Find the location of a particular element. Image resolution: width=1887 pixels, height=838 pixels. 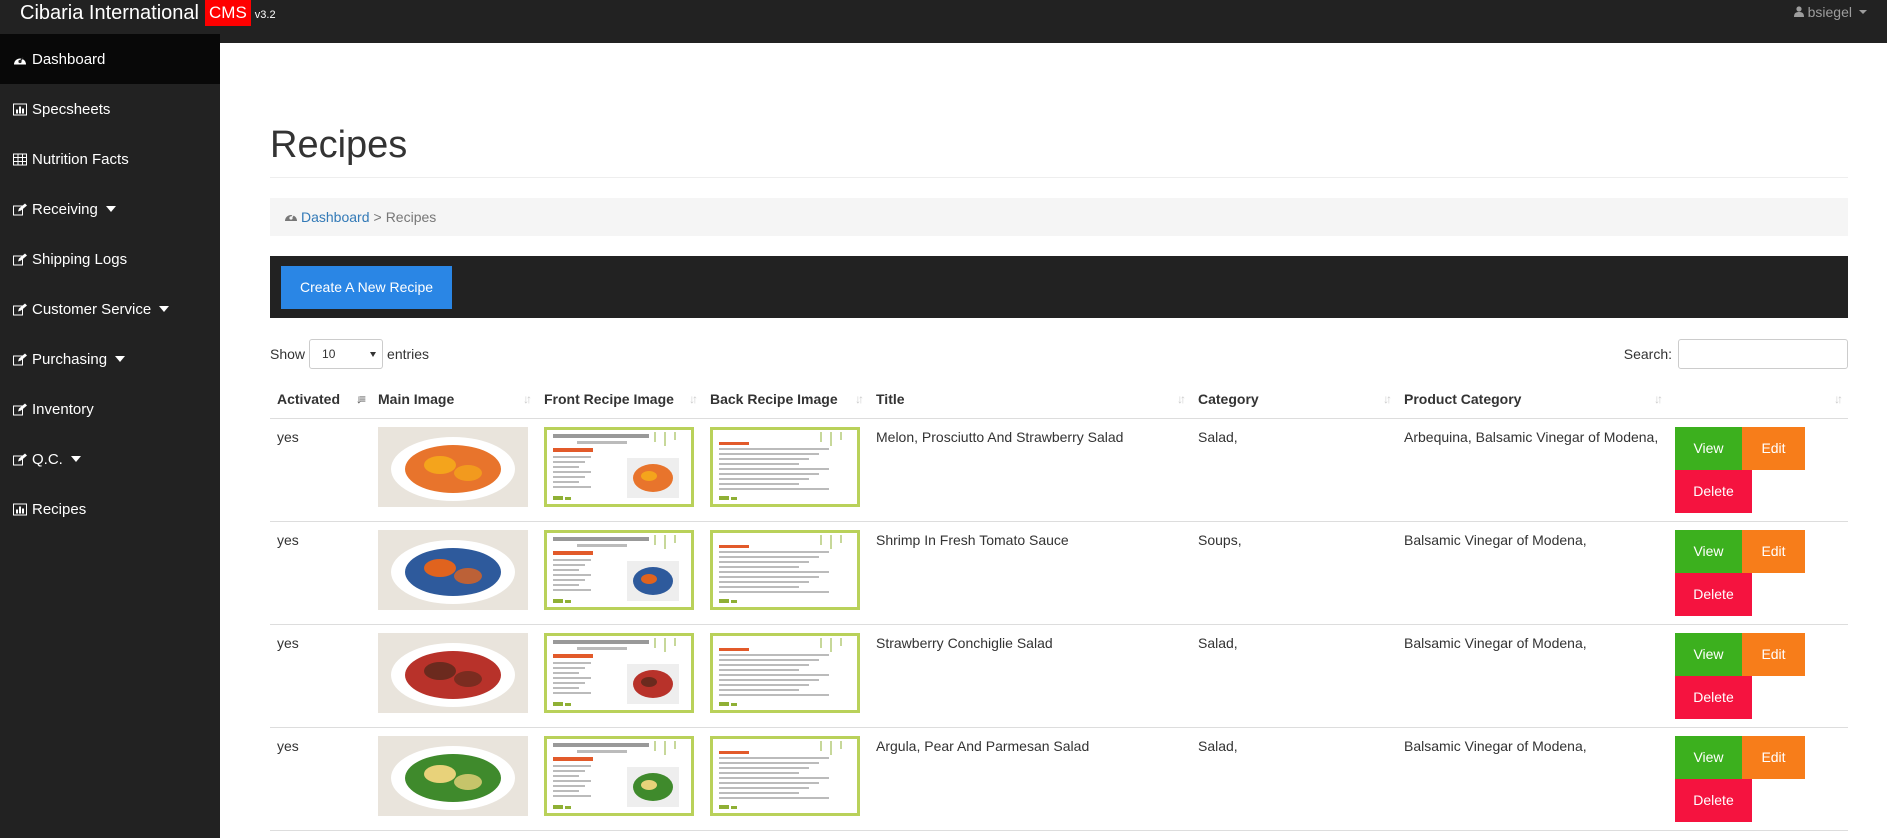

action-bar: Create A New Recipe is located at coordinates (1059, 287).